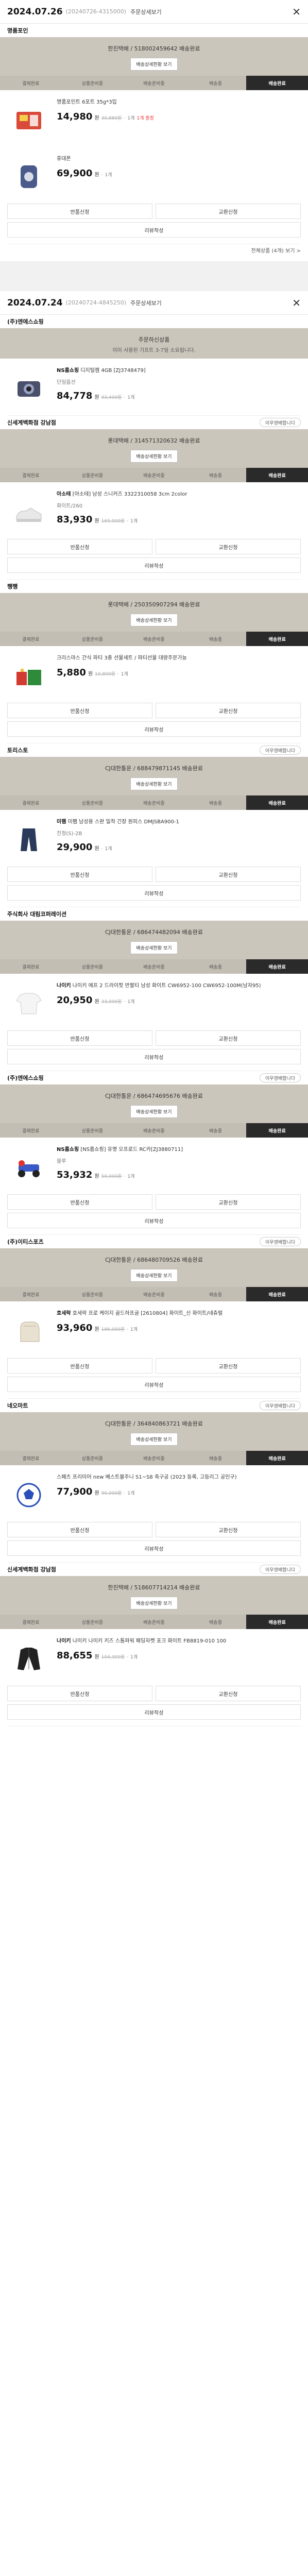 The image size is (308, 2576). What do you see at coordinates (154, 440) in the screenshot?
I see `delivery-title: 롯데택배 / 314571320632 배송완료` at bounding box center [154, 440].